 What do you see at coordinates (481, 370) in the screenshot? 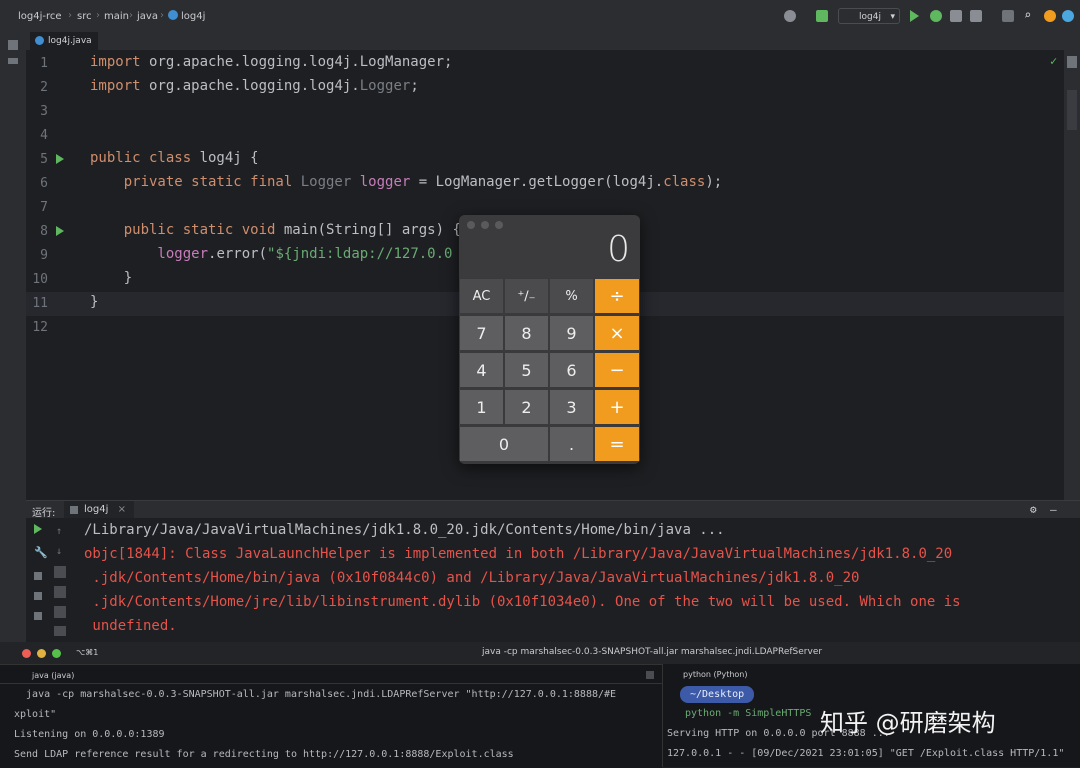
I see `calculator-key: 4` at bounding box center [481, 370].